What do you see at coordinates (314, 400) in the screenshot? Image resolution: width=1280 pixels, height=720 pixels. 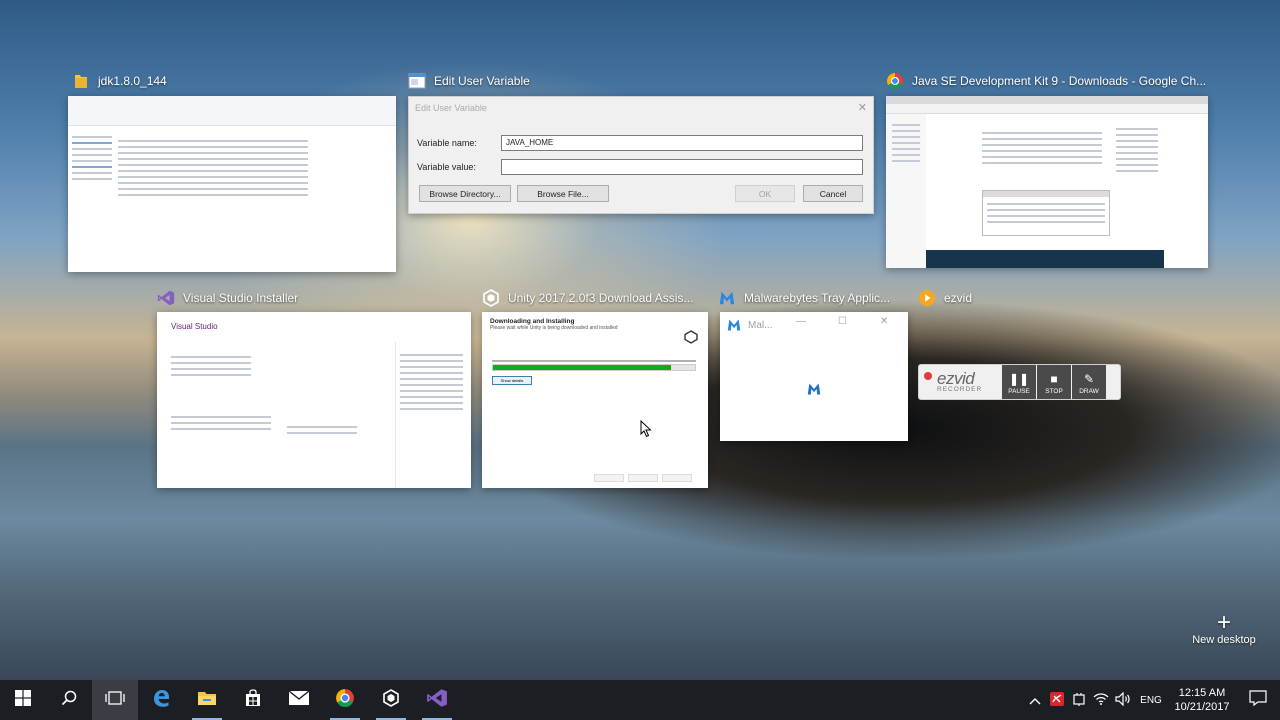 I see `window-thumbnail: Visual Studio` at bounding box center [314, 400].